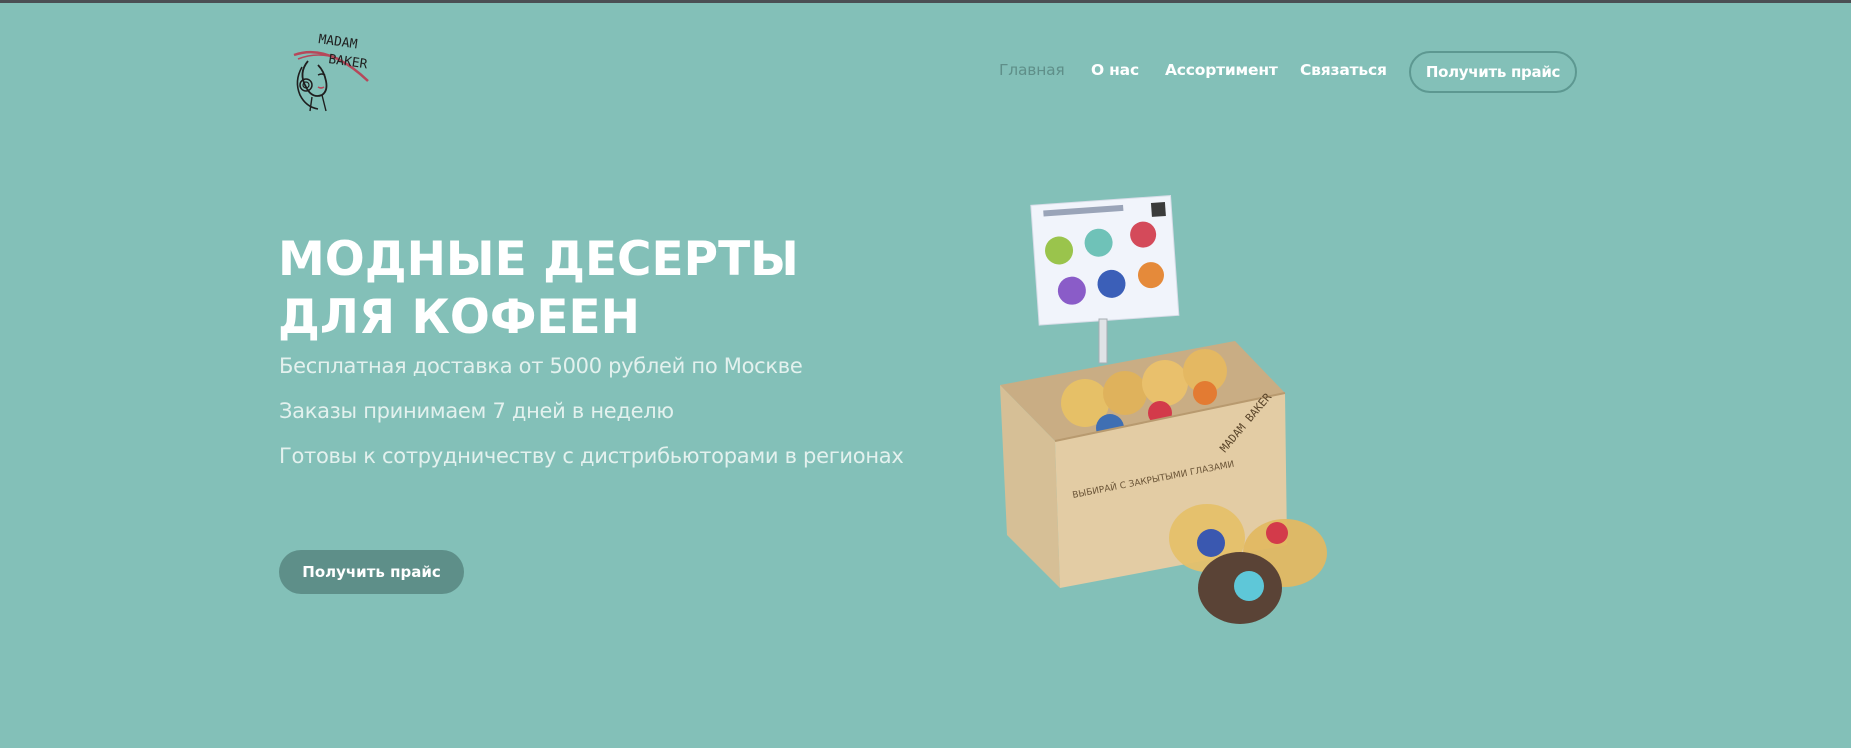 Image resolution: width=1851 pixels, height=751 pixels. Describe the element at coordinates (371, 572) in the screenshot. I see `hero-get-price-button: Получить прайс` at that location.